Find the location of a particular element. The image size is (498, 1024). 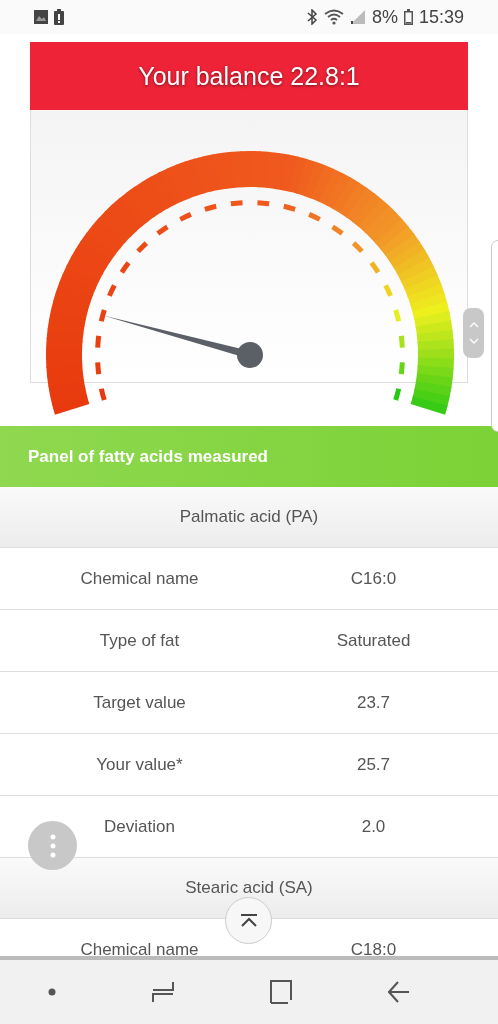

table-cell: Target value is located at coordinates (139, 702).